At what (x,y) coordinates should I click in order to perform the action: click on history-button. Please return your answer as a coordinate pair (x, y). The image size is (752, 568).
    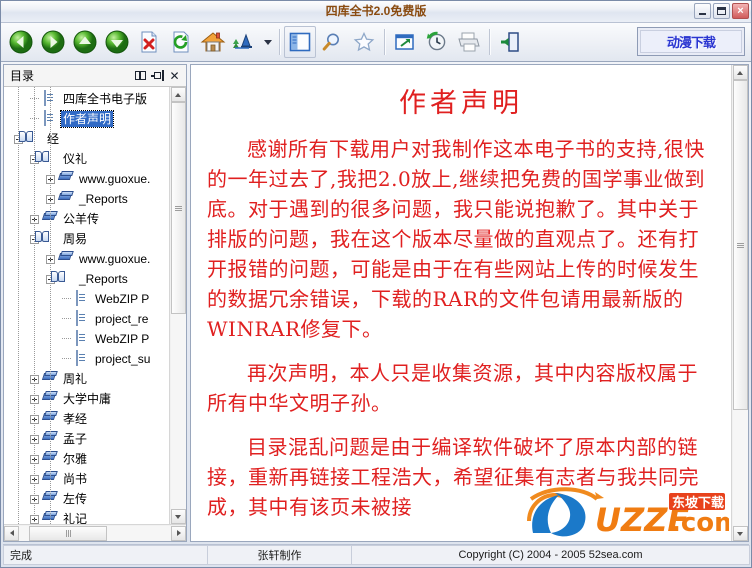
    Looking at the image, I should click on (437, 42).